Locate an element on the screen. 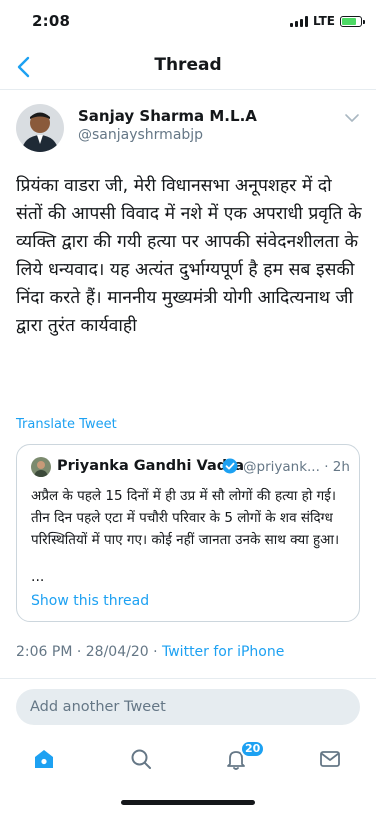  status-time: 2:08 is located at coordinates (51, 21).